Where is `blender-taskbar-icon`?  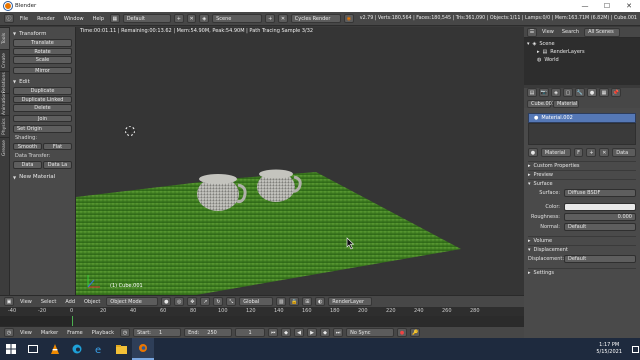 blender-taskbar-icon is located at coordinates (143, 349).